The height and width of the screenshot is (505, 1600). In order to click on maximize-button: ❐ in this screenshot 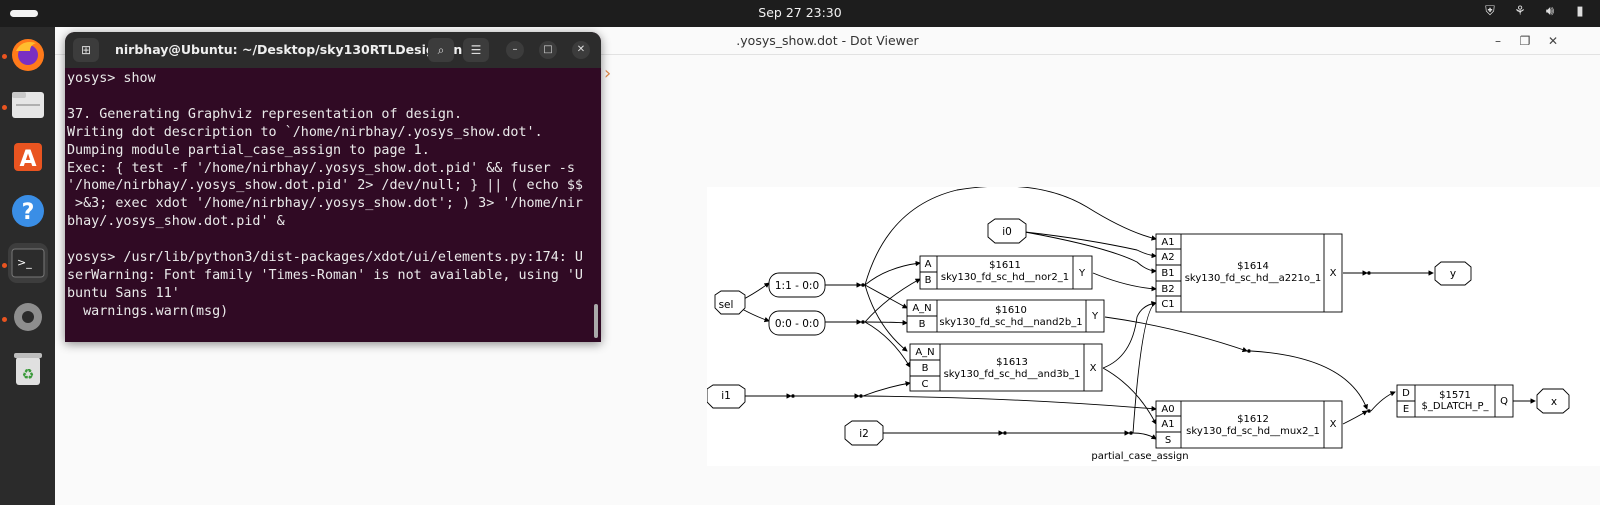, I will do `click(1525, 41)`.